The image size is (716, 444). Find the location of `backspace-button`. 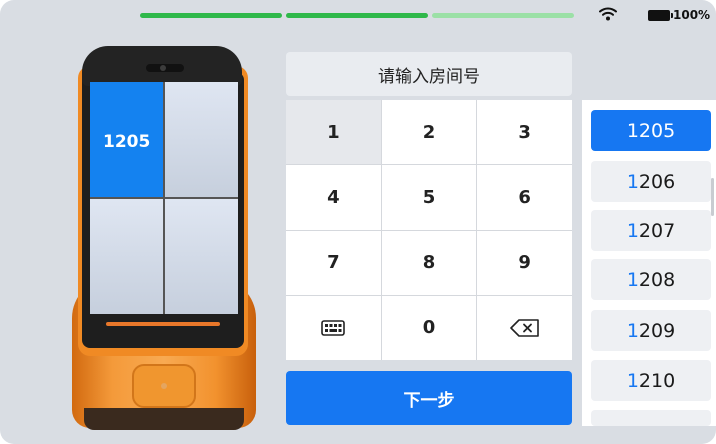

backspace-button is located at coordinates (524, 327).